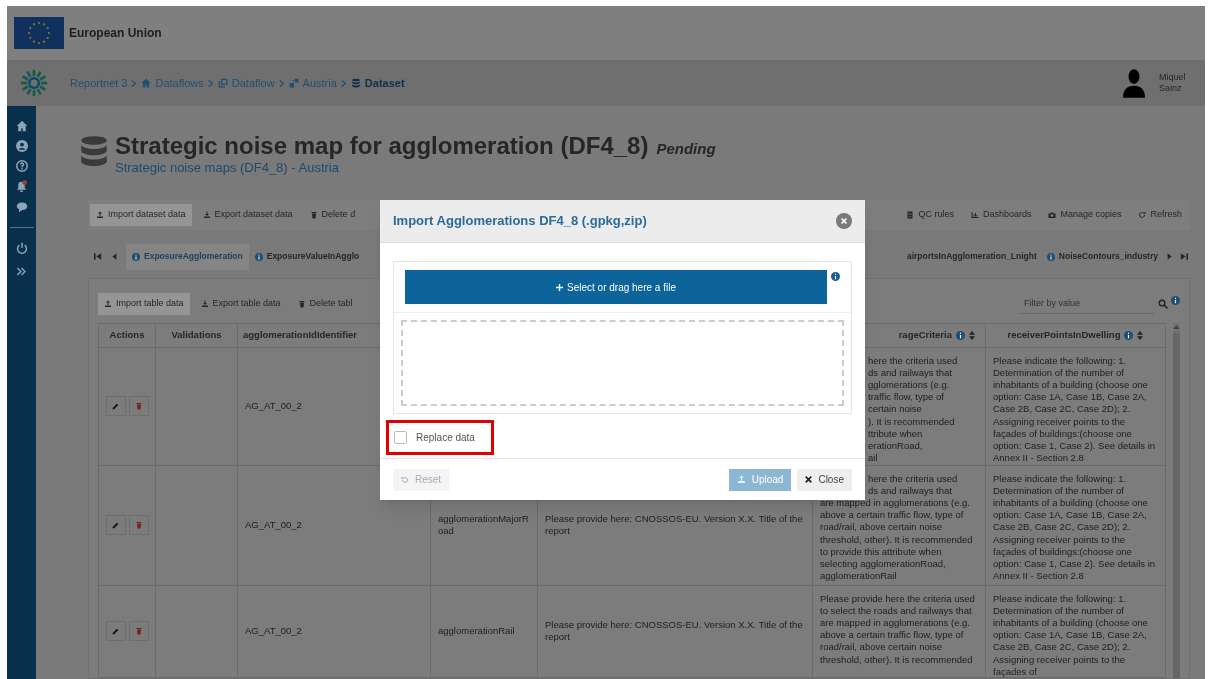 The height and width of the screenshot is (679, 1213). Describe the element at coordinates (1163, 303) in the screenshot. I see `search-icon` at that location.